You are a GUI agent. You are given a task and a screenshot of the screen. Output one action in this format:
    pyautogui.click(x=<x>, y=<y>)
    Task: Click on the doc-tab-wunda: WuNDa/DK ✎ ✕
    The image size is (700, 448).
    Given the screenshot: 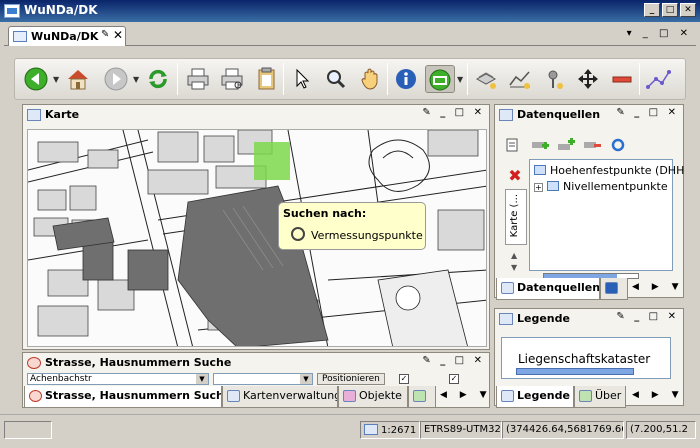 What is the action you would take?
    pyautogui.click(x=67, y=36)
    